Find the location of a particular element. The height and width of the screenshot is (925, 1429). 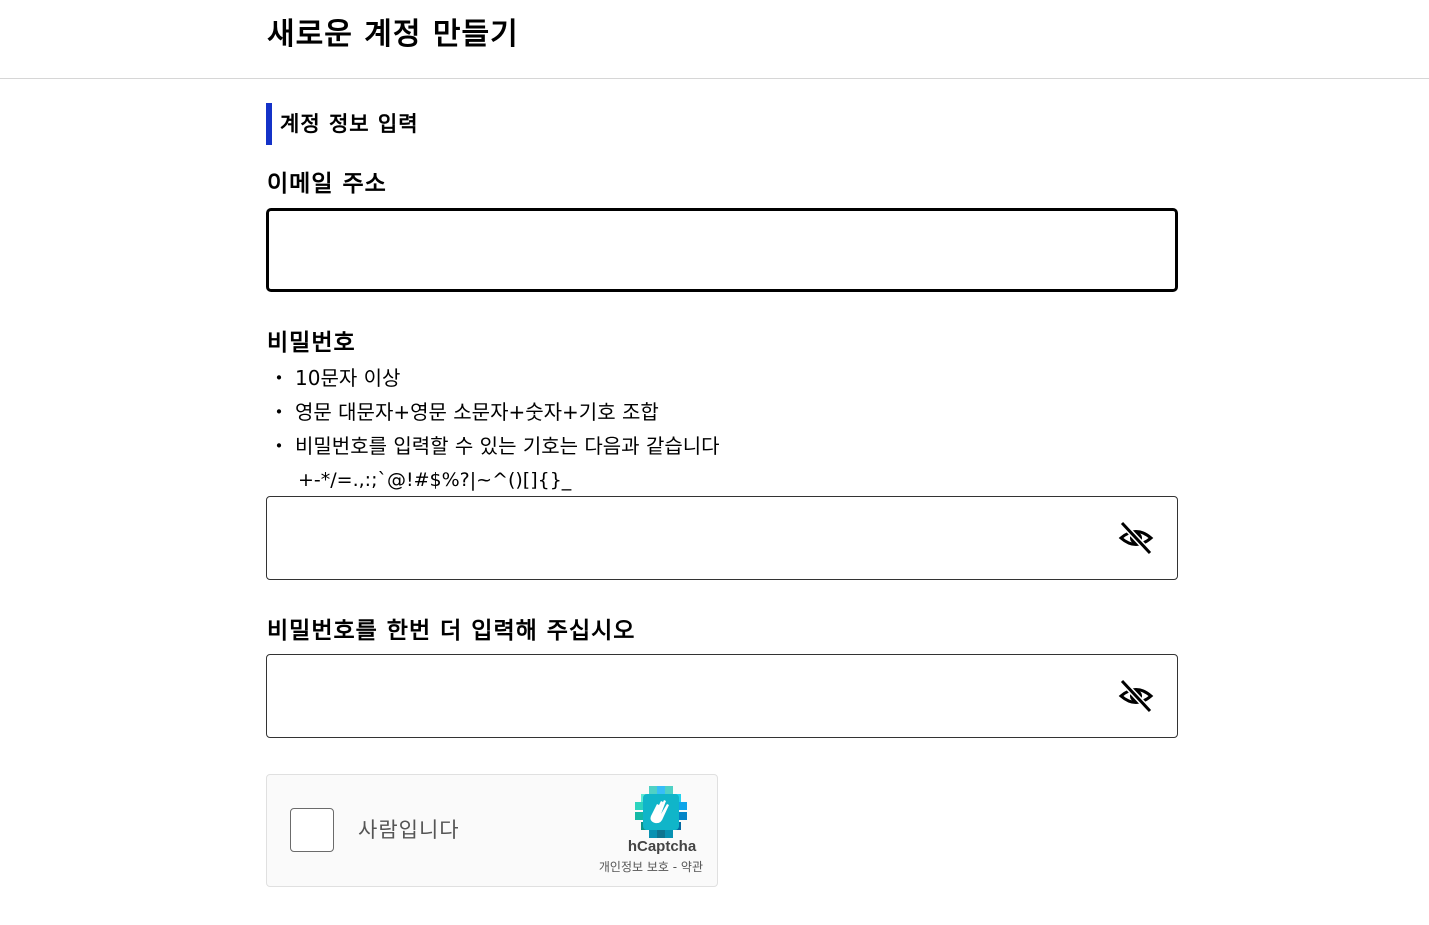

password-field is located at coordinates (722, 538).